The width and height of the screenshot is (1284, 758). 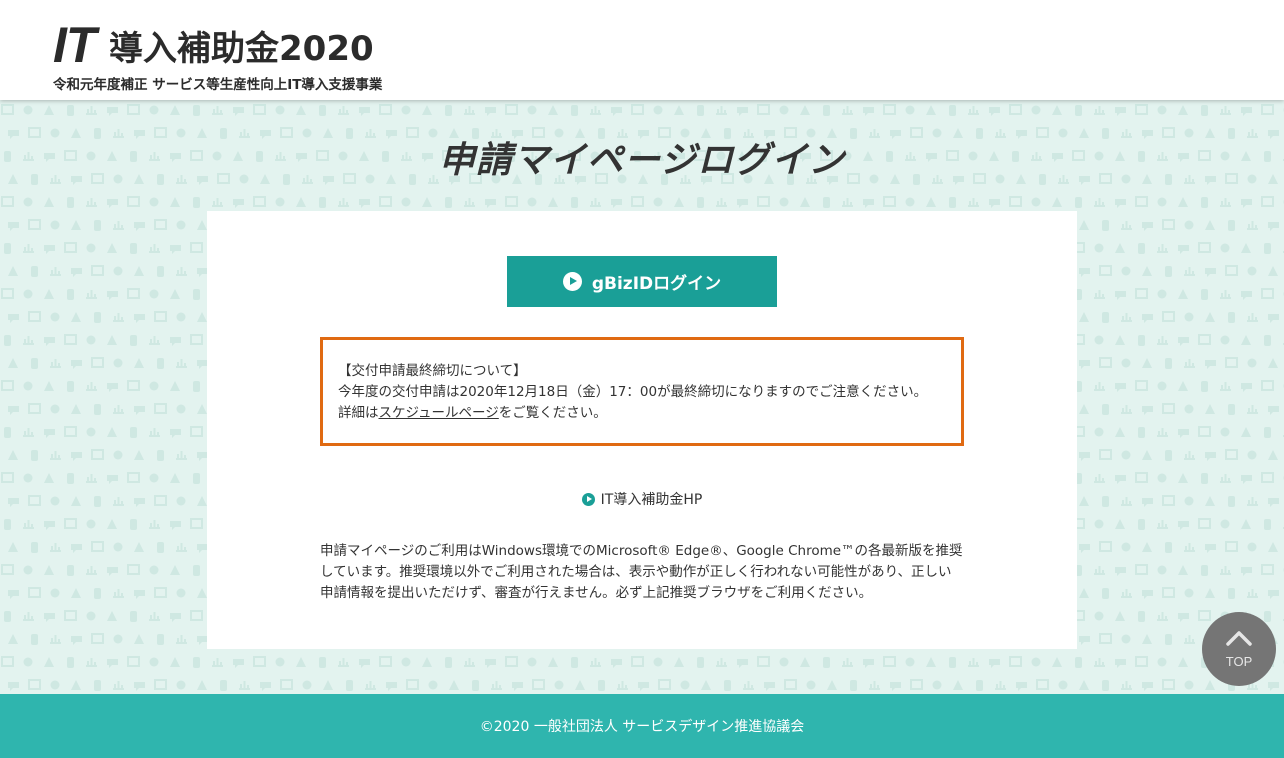 I want to click on notice-heading: 【交付申請最終締切について】, so click(x=432, y=371).